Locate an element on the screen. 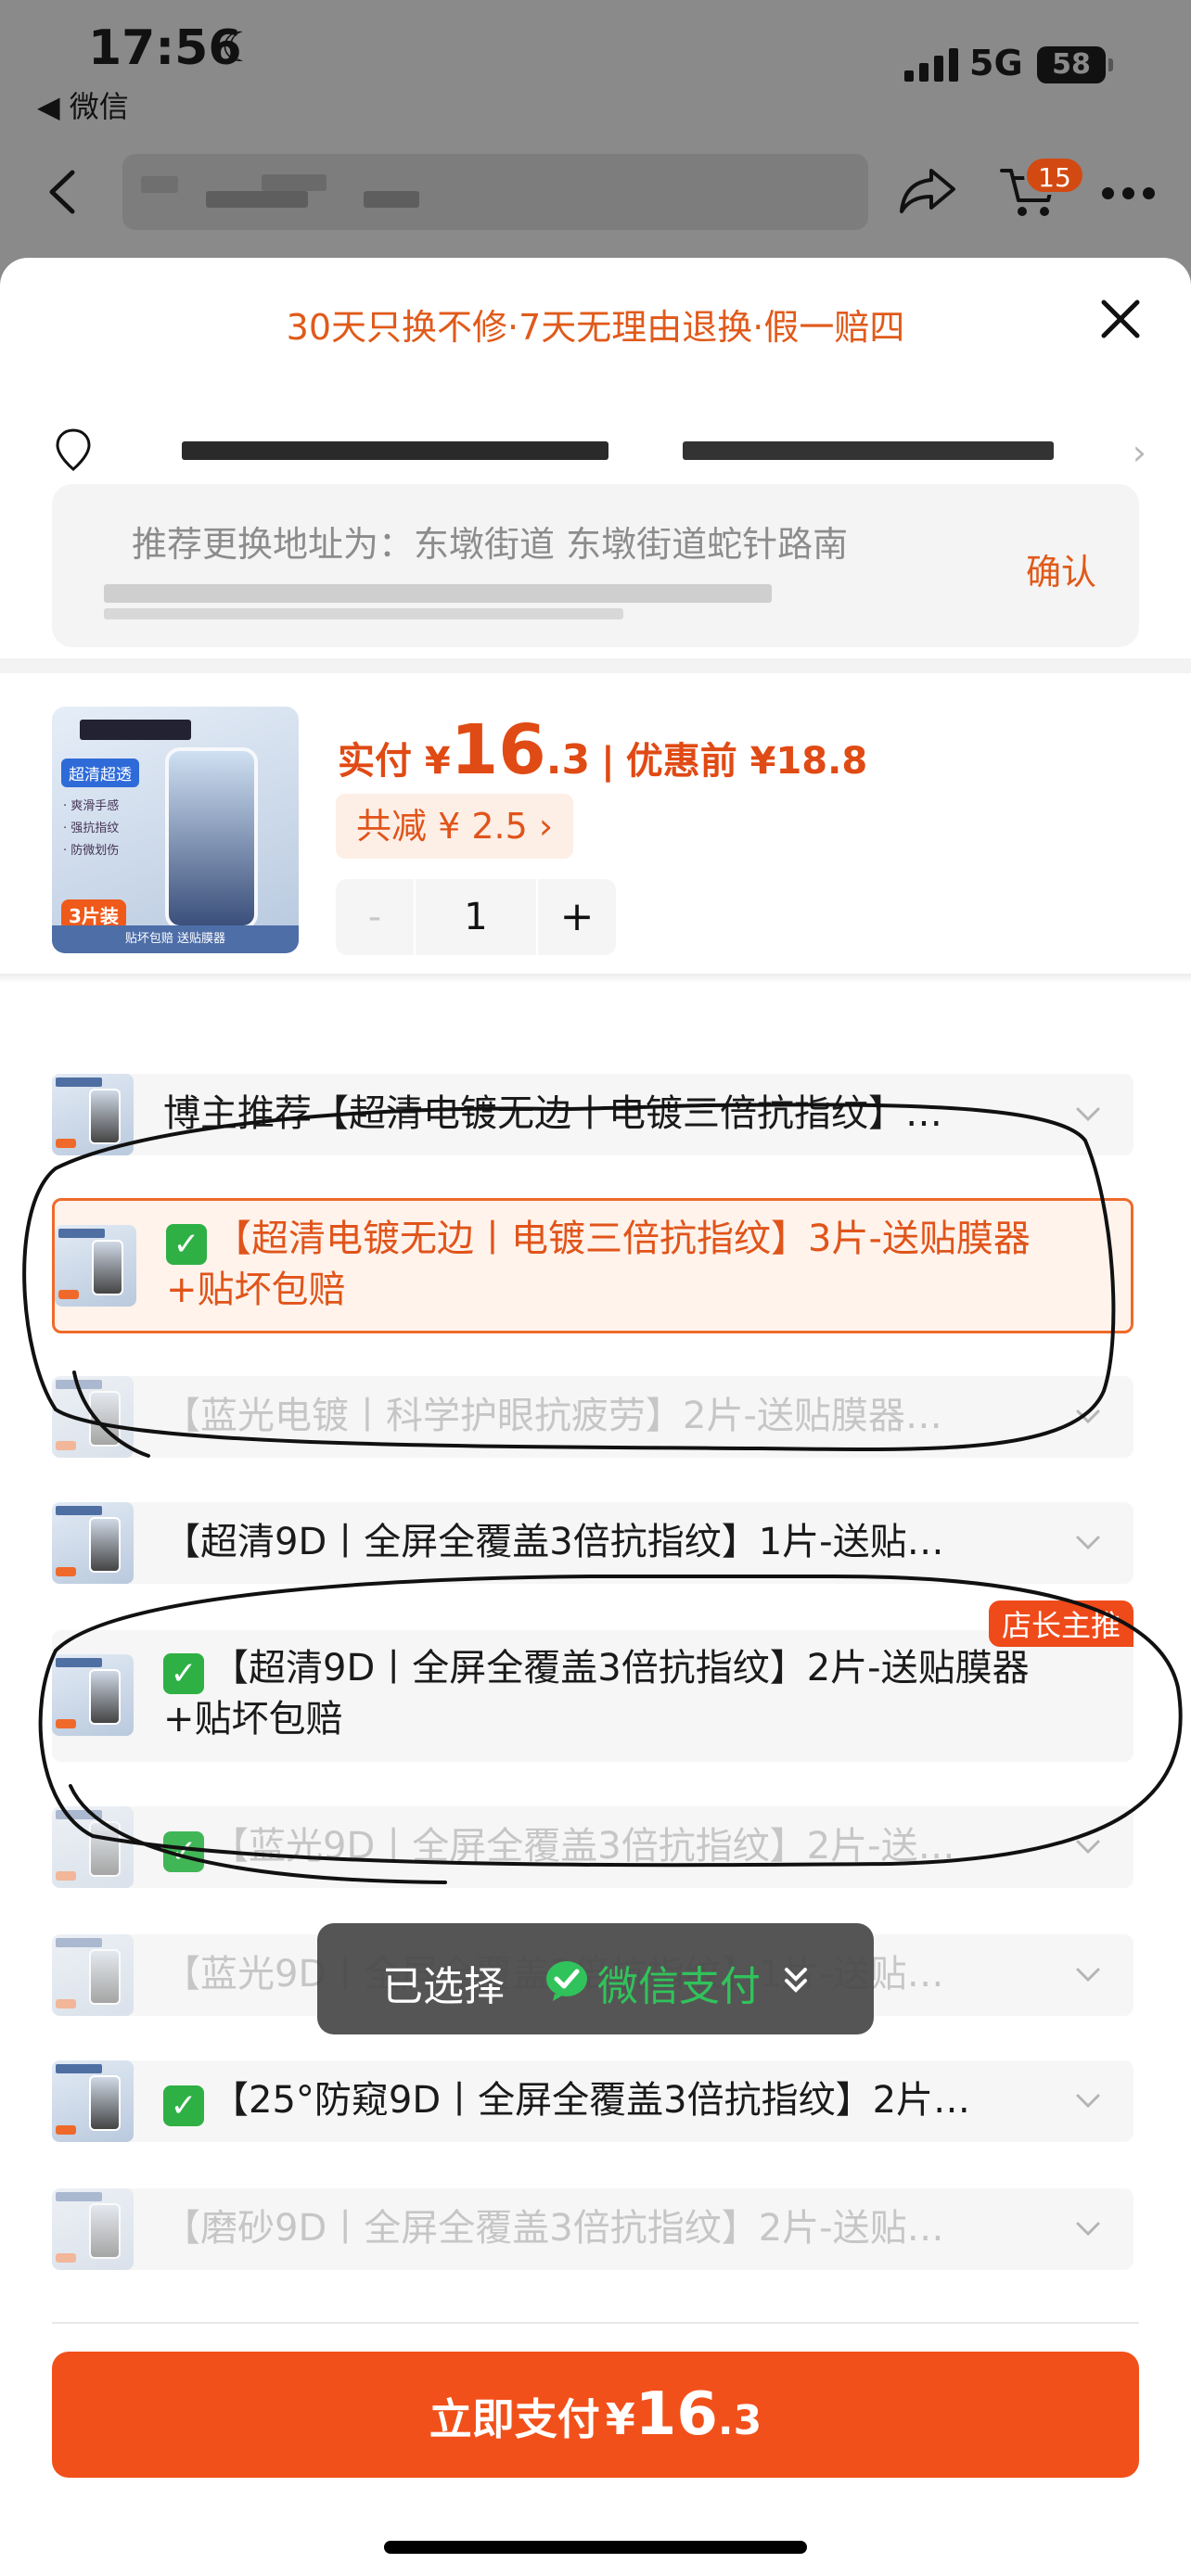 Image resolution: width=1191 pixels, height=2576 pixels. sku-option-label: ✓ 【超清9D丨全屏全覆盖3倍抗指纹】2片-送贴膜器+贴坏包赔 is located at coordinates (597, 1694).